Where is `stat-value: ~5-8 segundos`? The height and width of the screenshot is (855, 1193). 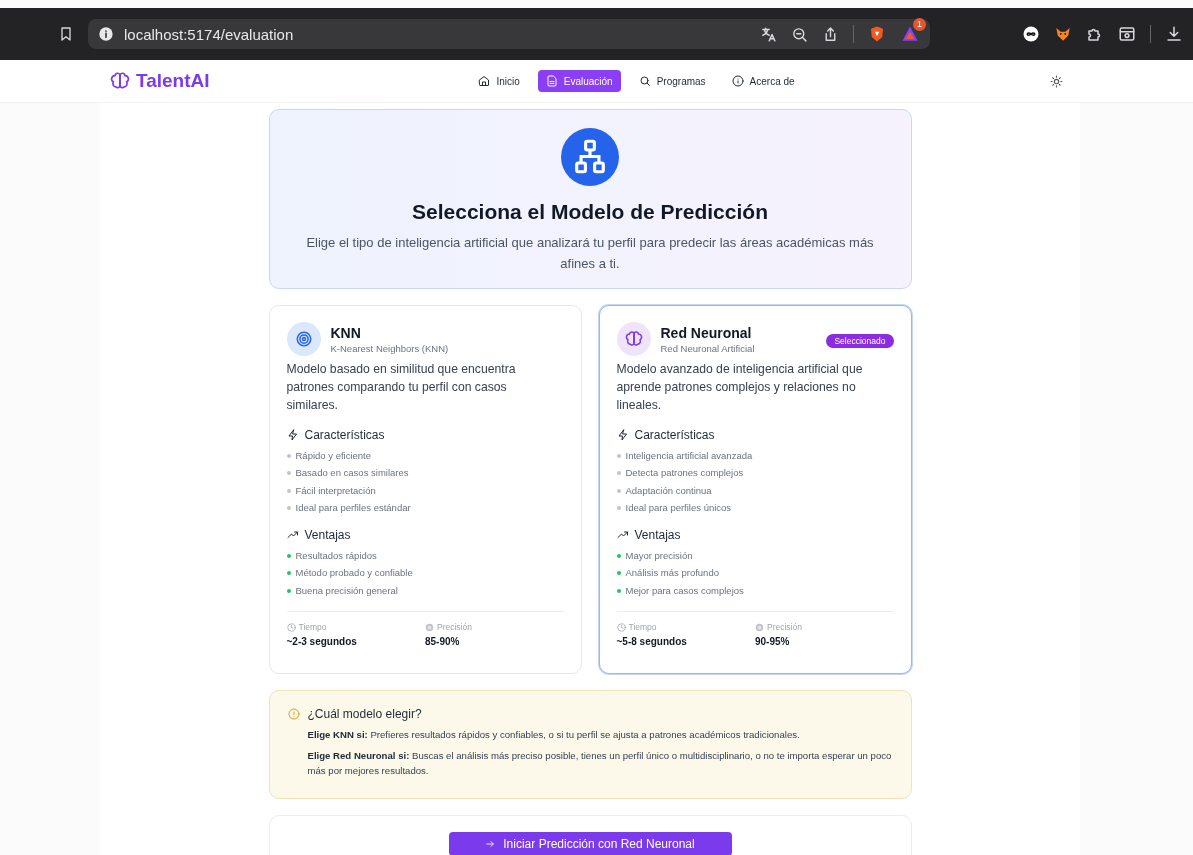 stat-value: ~5-8 segundos is located at coordinates (652, 642).